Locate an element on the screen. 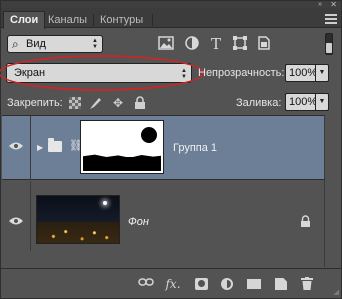 Image resolution: width=342 pixels, height=299 pixels. lock-label: Закрепить: is located at coordinates (35, 103).